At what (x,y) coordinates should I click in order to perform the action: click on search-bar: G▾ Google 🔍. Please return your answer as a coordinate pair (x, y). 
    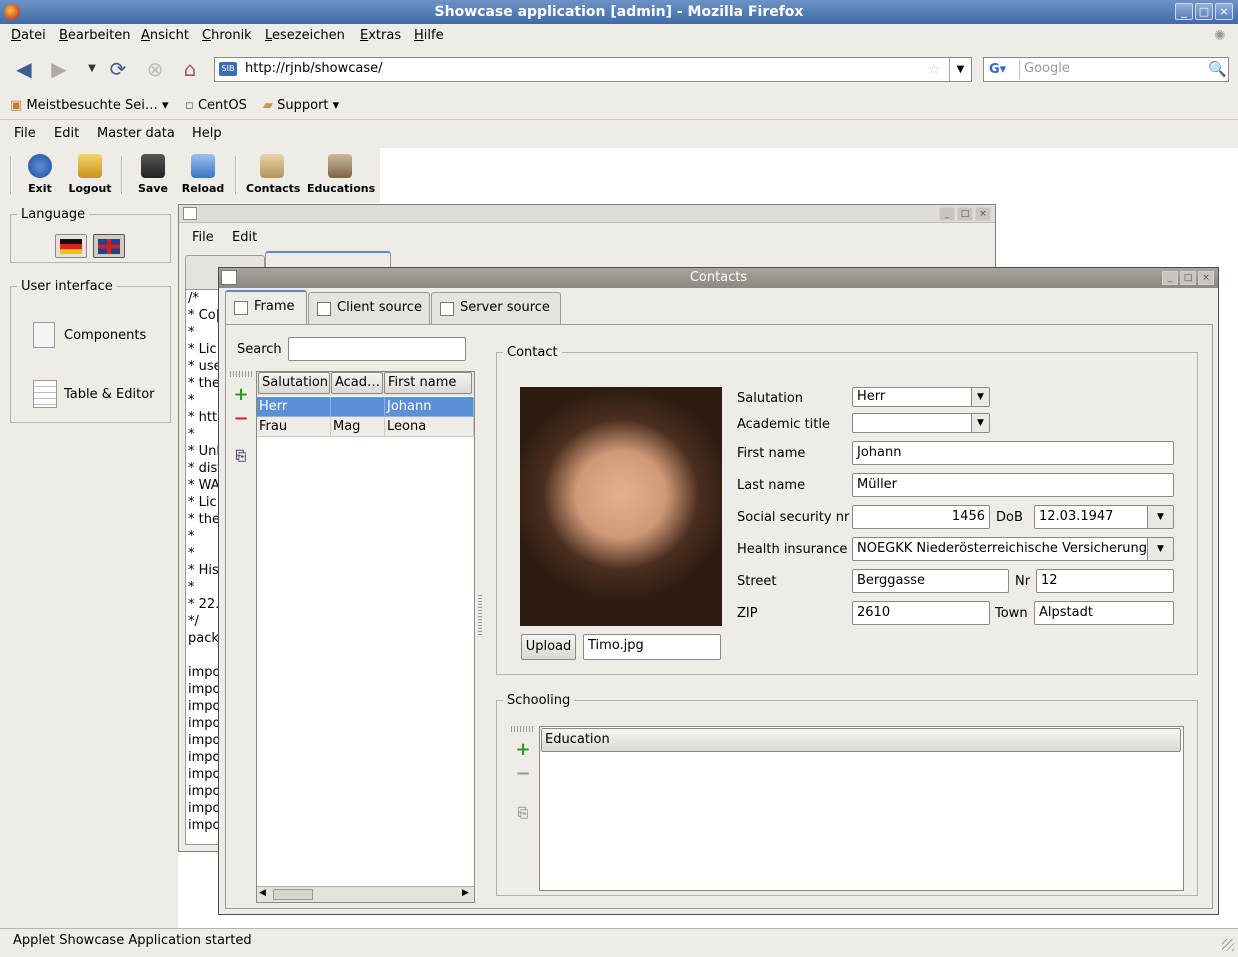
    Looking at the image, I should click on (1106, 69).